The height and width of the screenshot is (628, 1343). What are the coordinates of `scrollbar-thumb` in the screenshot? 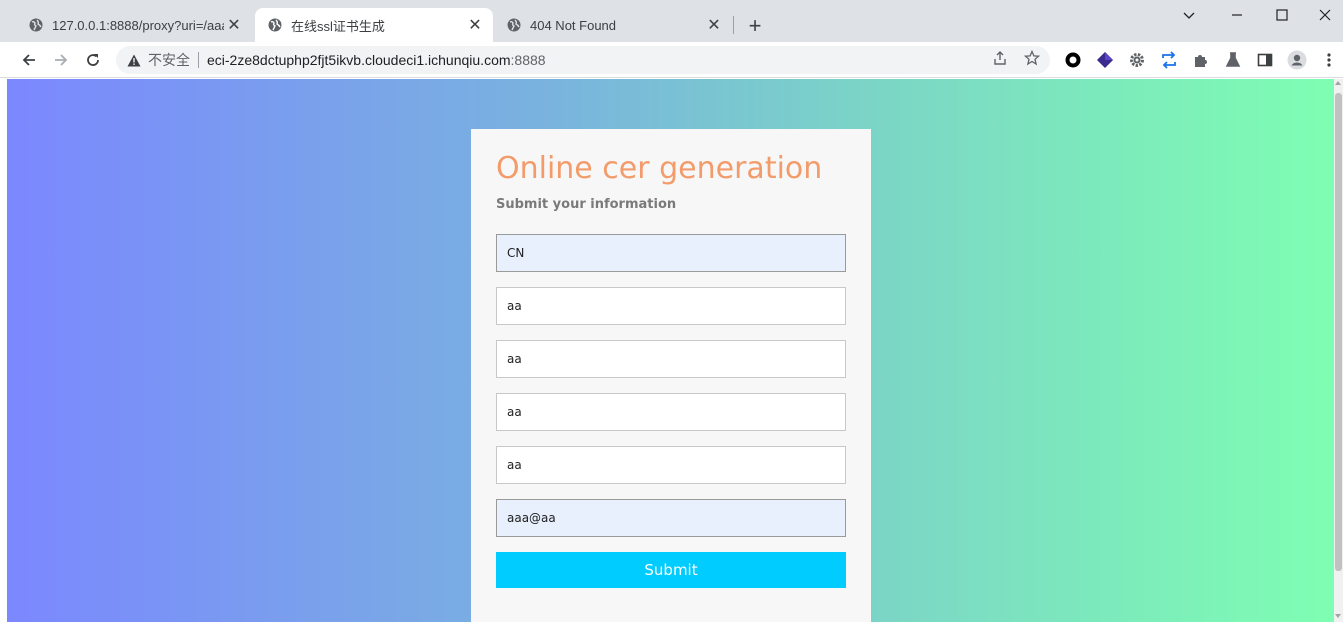 It's located at (1338, 332).